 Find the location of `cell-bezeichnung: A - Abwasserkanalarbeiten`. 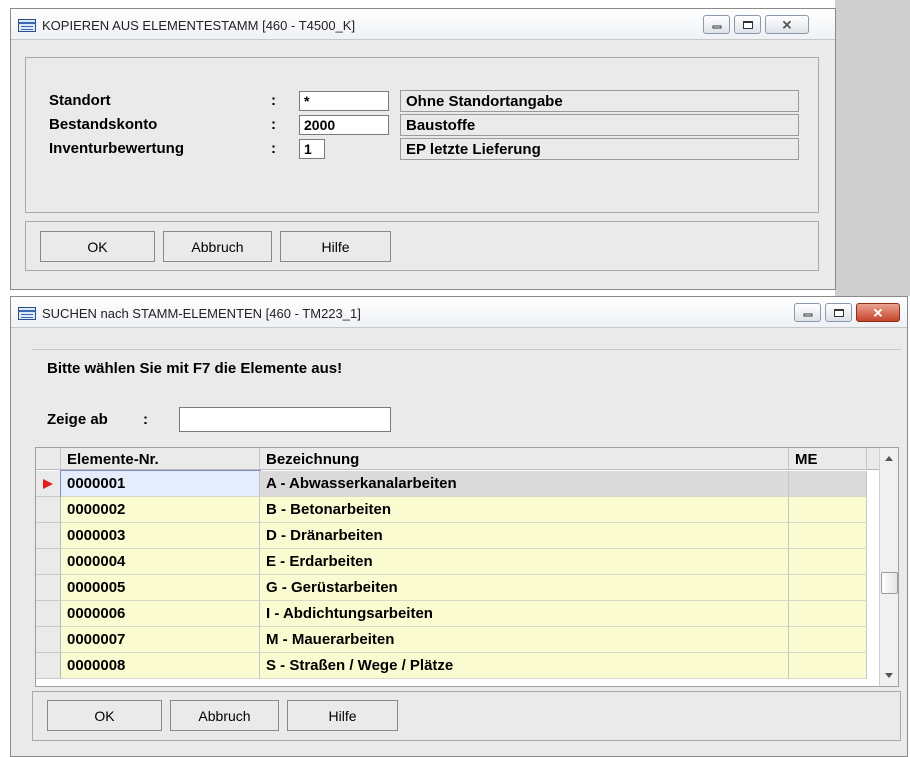

cell-bezeichnung: A - Abwasserkanalarbeiten is located at coordinates (524, 484).